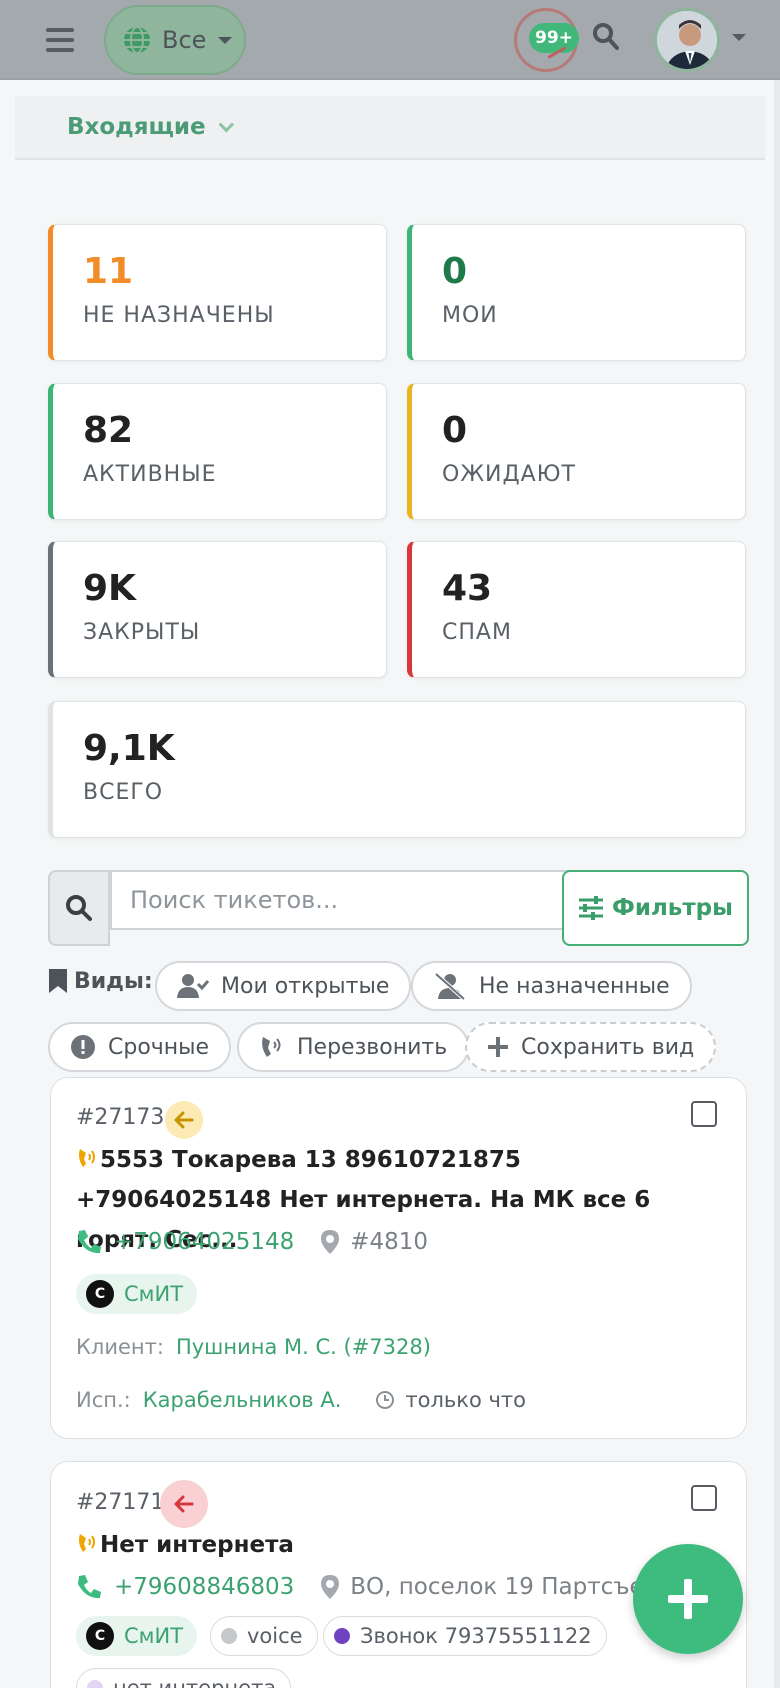  What do you see at coordinates (777, 884) in the screenshot?
I see `scrollbar` at bounding box center [777, 884].